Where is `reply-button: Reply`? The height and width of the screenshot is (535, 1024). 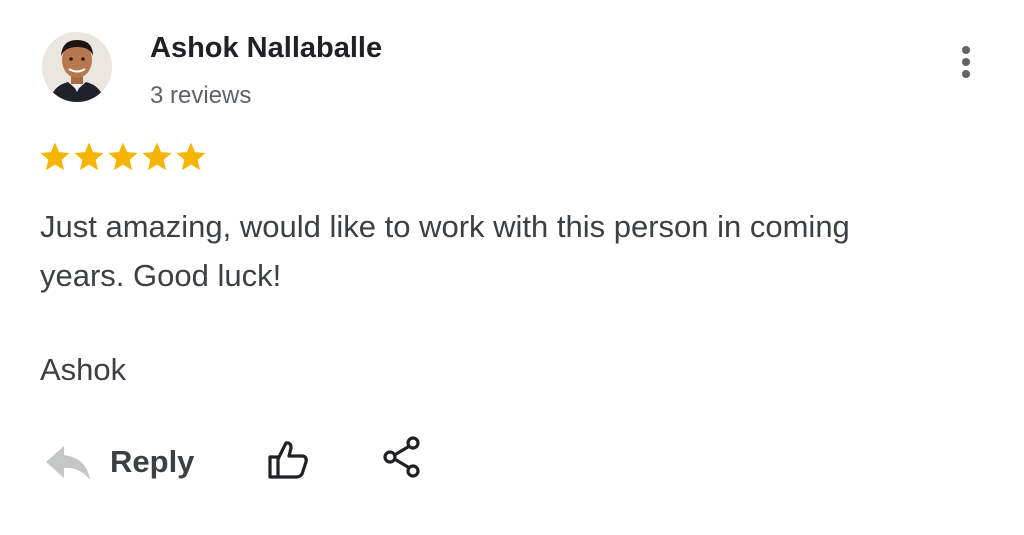 reply-button: Reply is located at coordinates (119, 462).